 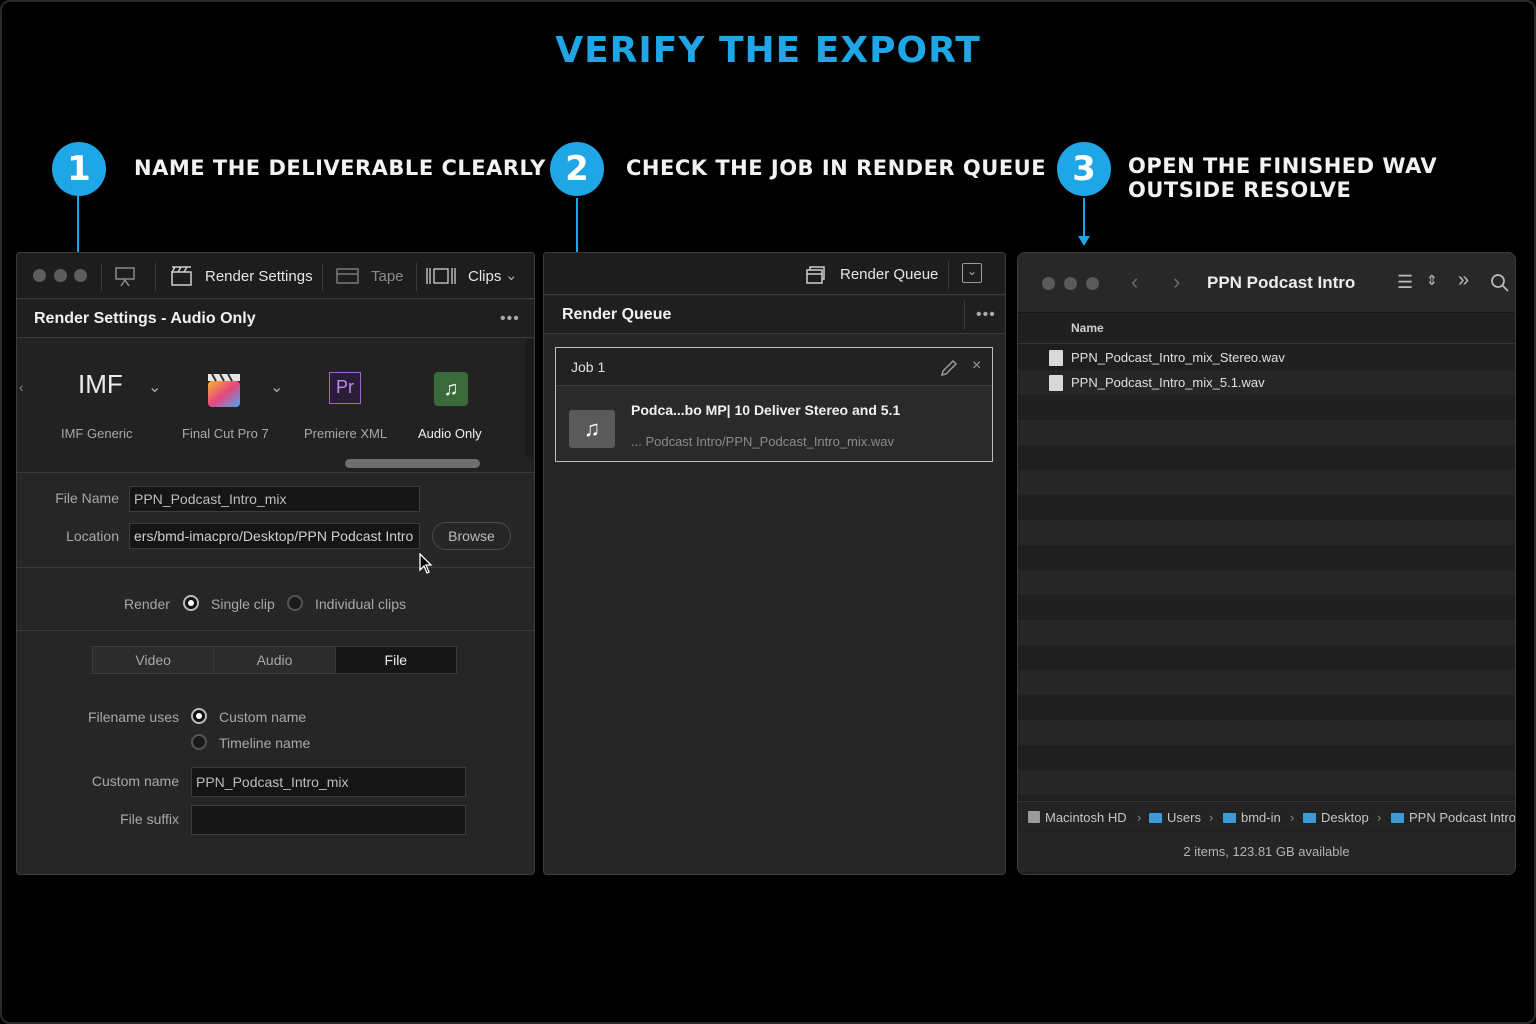 What do you see at coordinates (774, 315) in the screenshot?
I see `render-queue-header: Render Queue •••` at bounding box center [774, 315].